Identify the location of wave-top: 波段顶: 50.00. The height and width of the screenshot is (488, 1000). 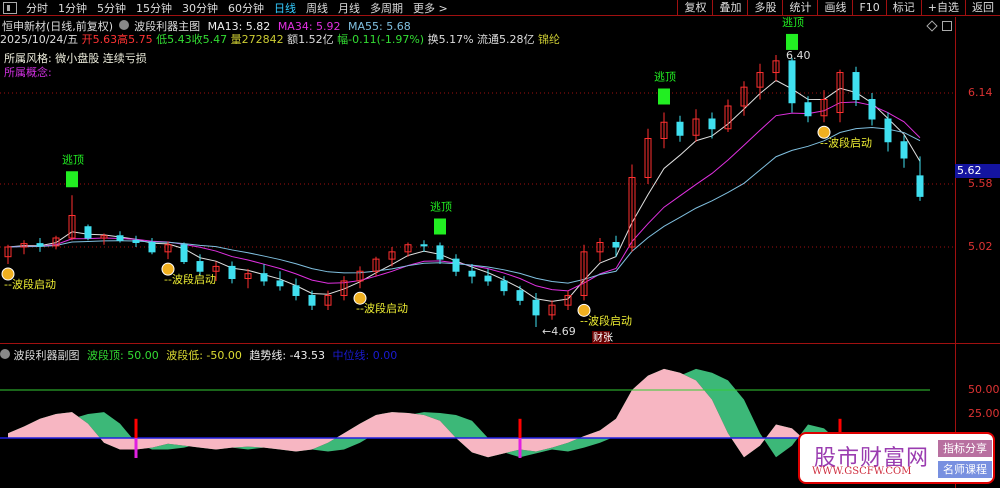
(123, 355).